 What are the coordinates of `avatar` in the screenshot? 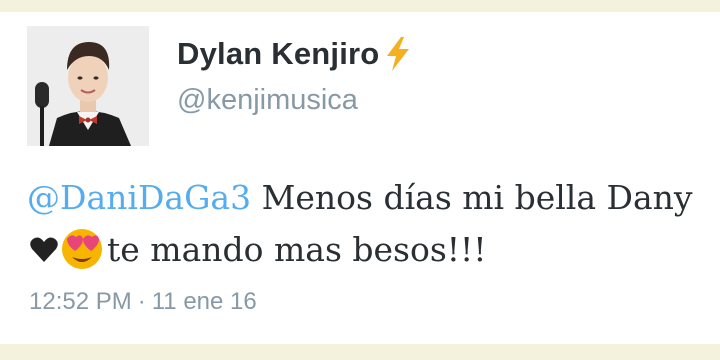 It's located at (88, 86).